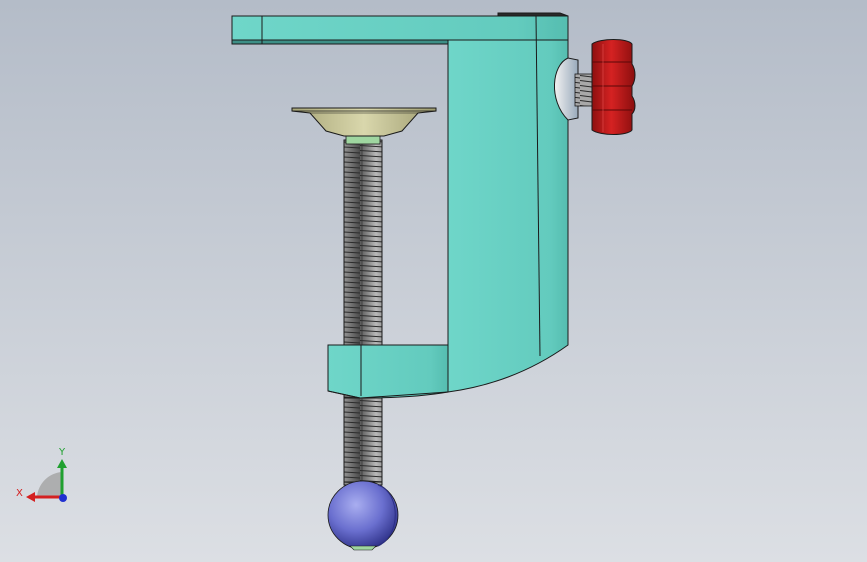  What do you see at coordinates (613, 87) in the screenshot?
I see `wing-knob` at bounding box center [613, 87].